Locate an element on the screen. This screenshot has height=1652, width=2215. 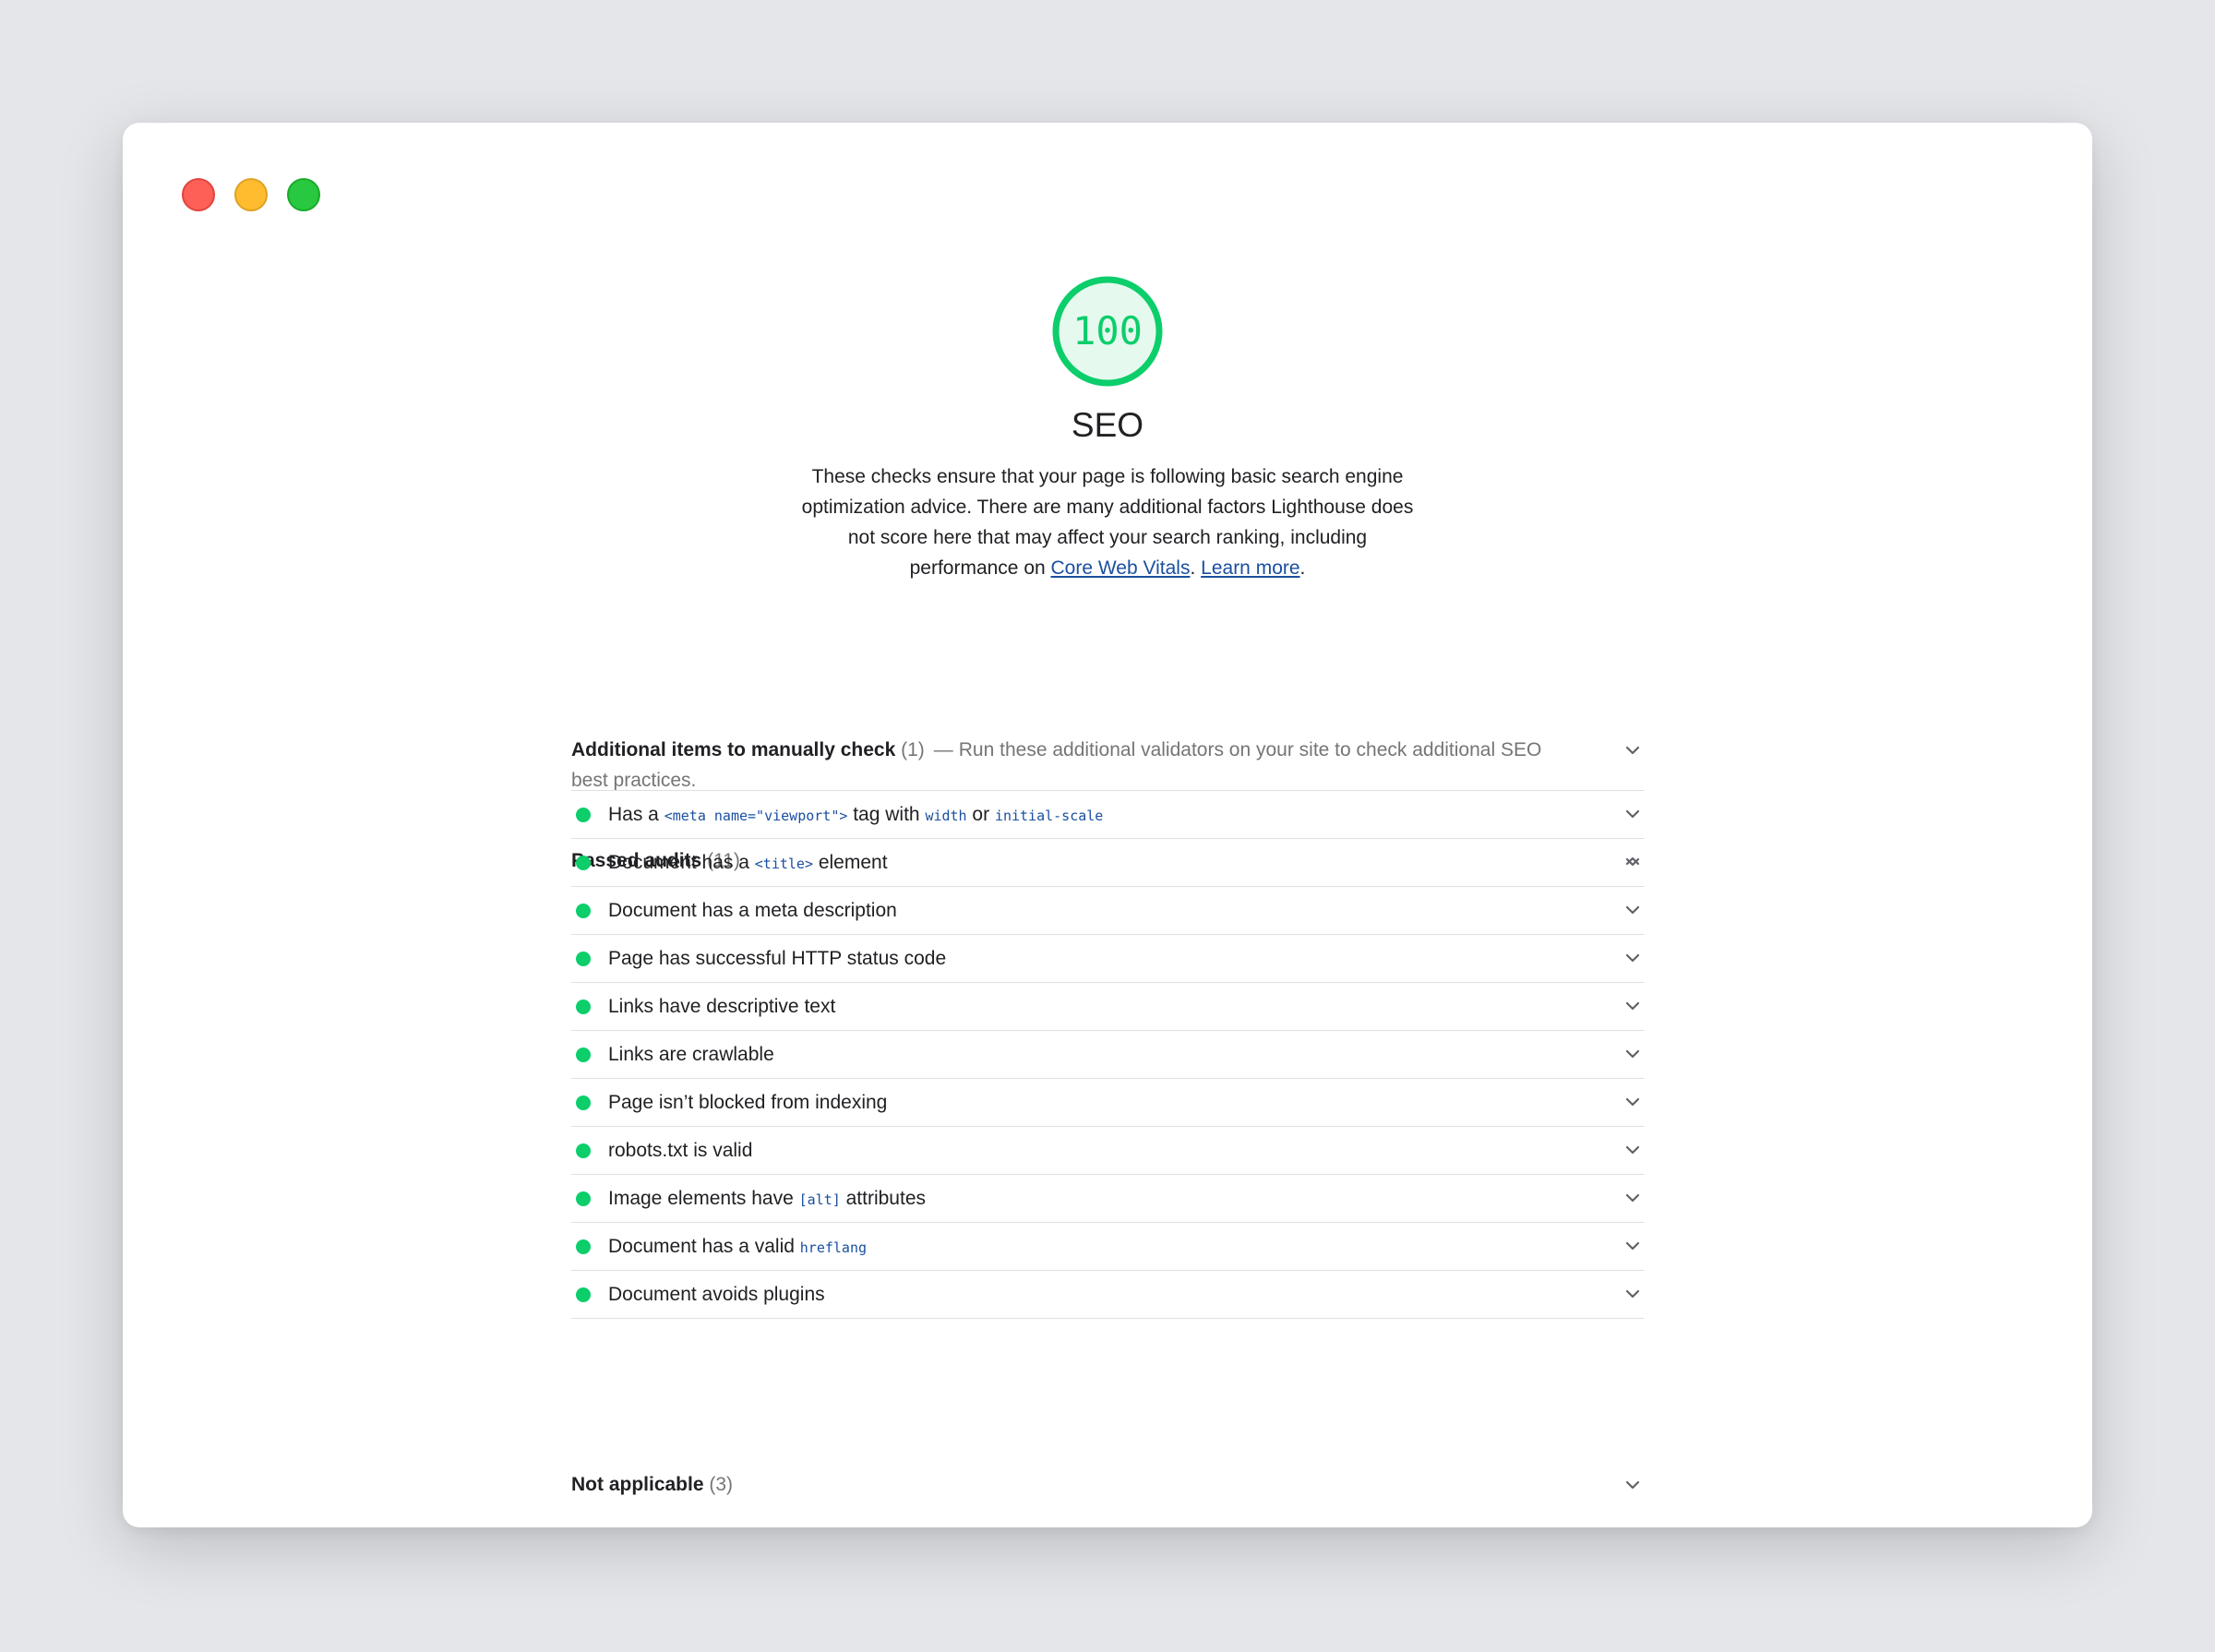
audit-title: Page has successful HTTP status code is located at coordinates (778, 958).